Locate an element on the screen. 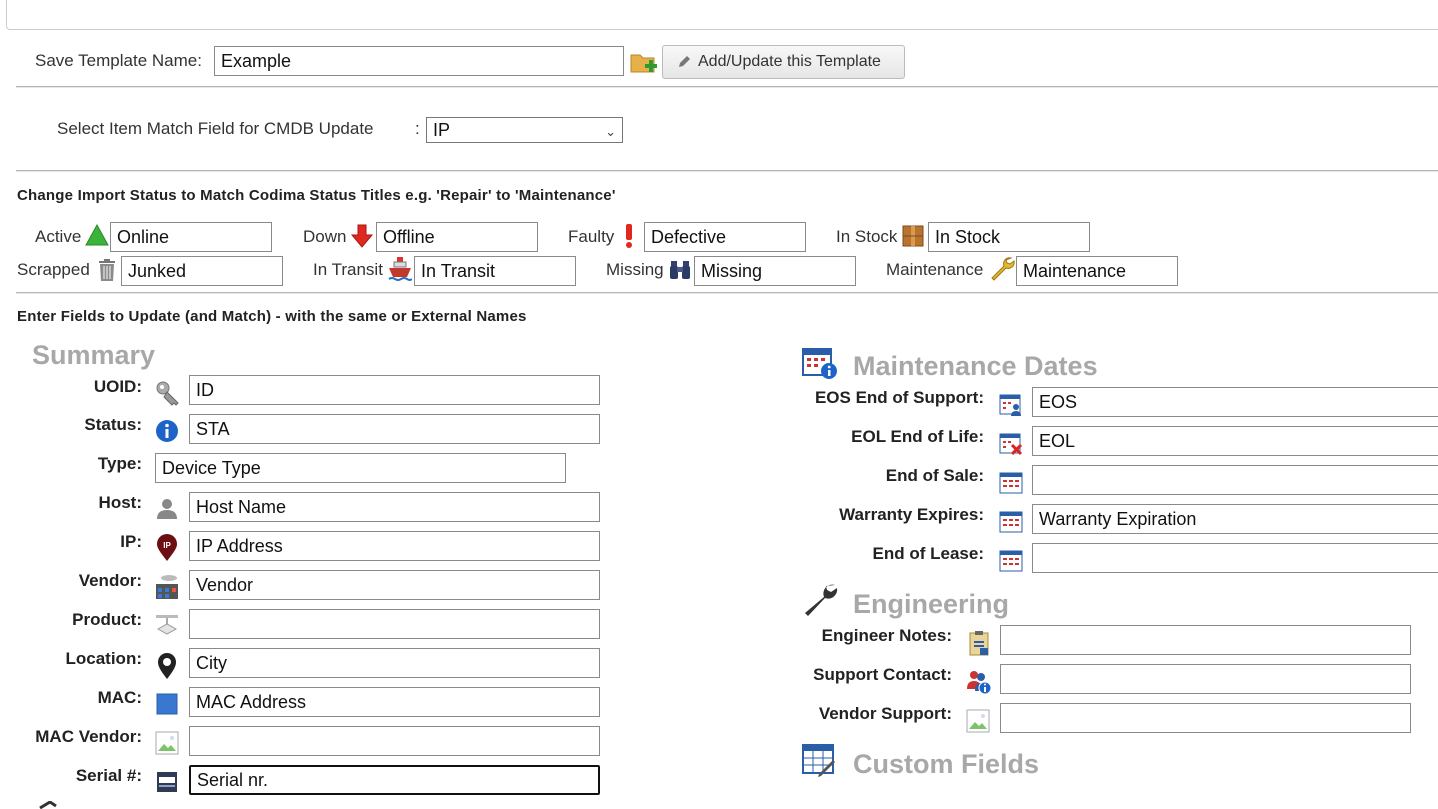  engineering-title: Engineering is located at coordinates (931, 604).